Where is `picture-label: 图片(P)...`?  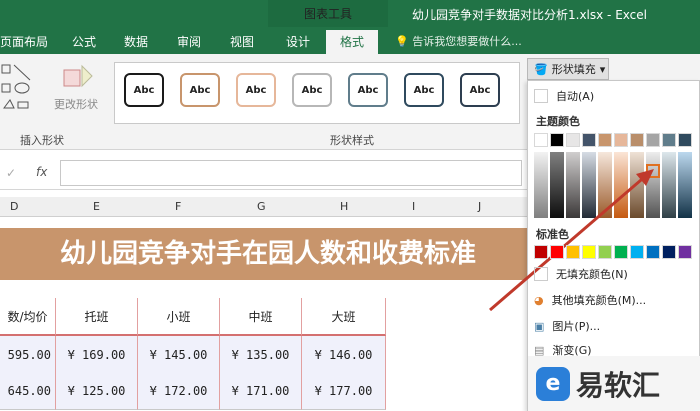
picture-label: 图片(P)... is located at coordinates (576, 326).